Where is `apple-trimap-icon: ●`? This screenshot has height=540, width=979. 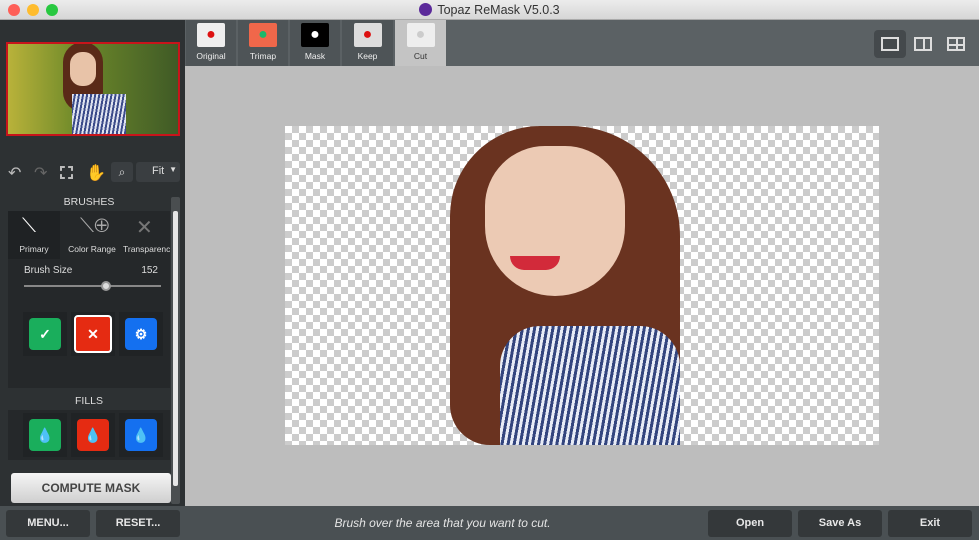
apple-trimap-icon: ● is located at coordinates (263, 35).